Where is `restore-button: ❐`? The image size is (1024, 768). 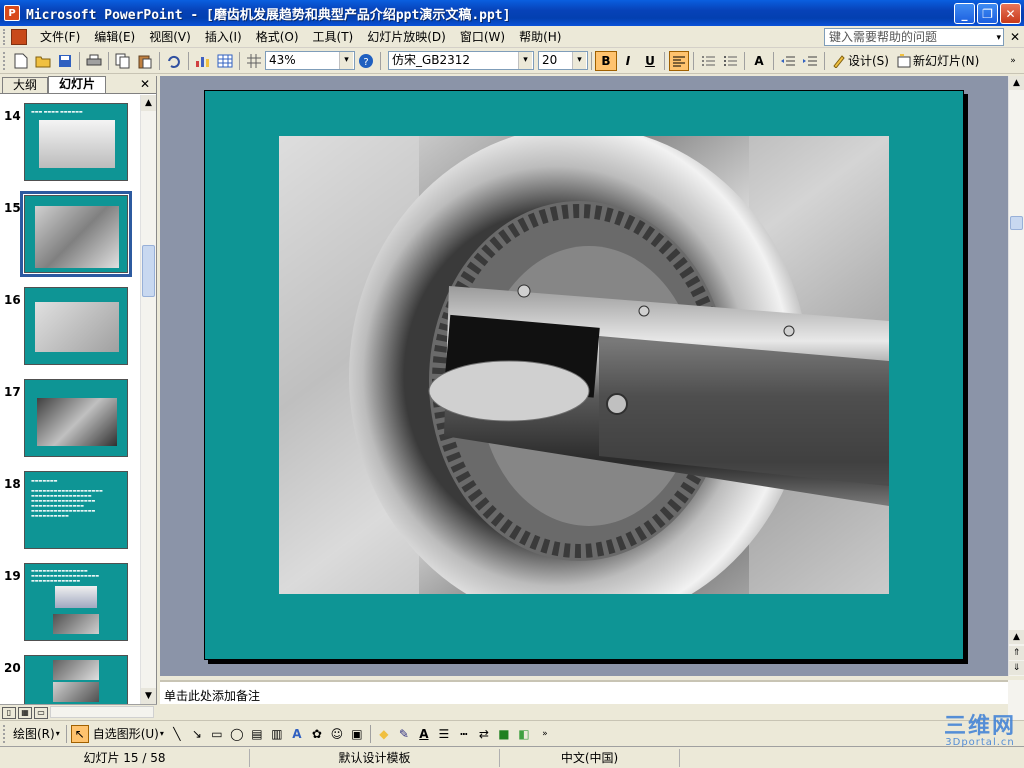
restore-button: ❐ is located at coordinates (987, 13).